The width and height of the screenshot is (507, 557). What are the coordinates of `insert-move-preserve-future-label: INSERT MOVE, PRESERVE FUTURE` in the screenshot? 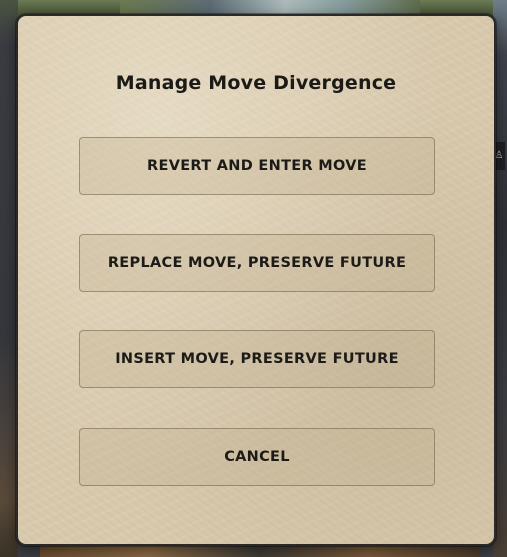 It's located at (257, 359).